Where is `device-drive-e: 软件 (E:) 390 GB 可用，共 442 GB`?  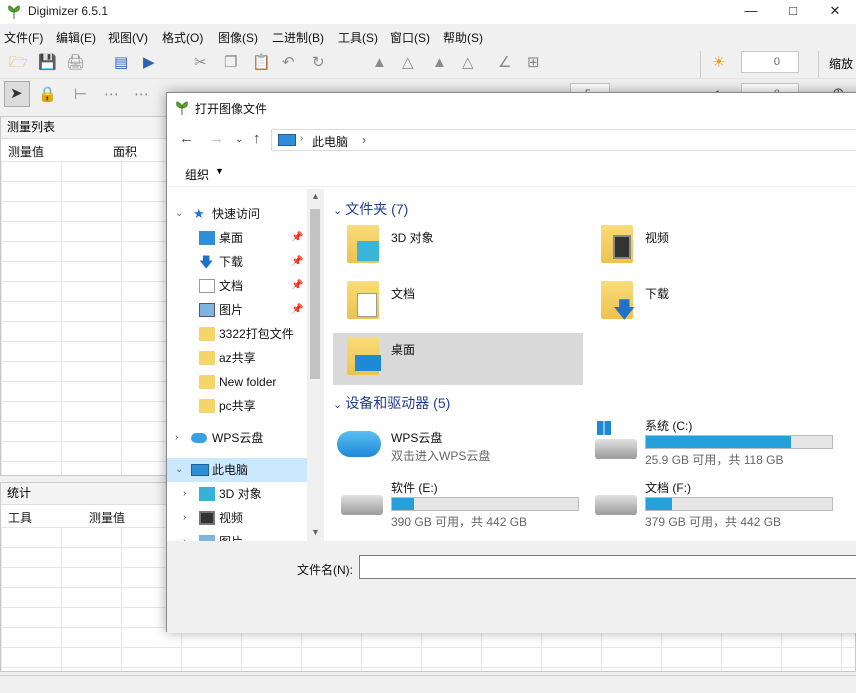 device-drive-e: 软件 (E:) 390 GB 可用，共 442 GB is located at coordinates (458, 503).